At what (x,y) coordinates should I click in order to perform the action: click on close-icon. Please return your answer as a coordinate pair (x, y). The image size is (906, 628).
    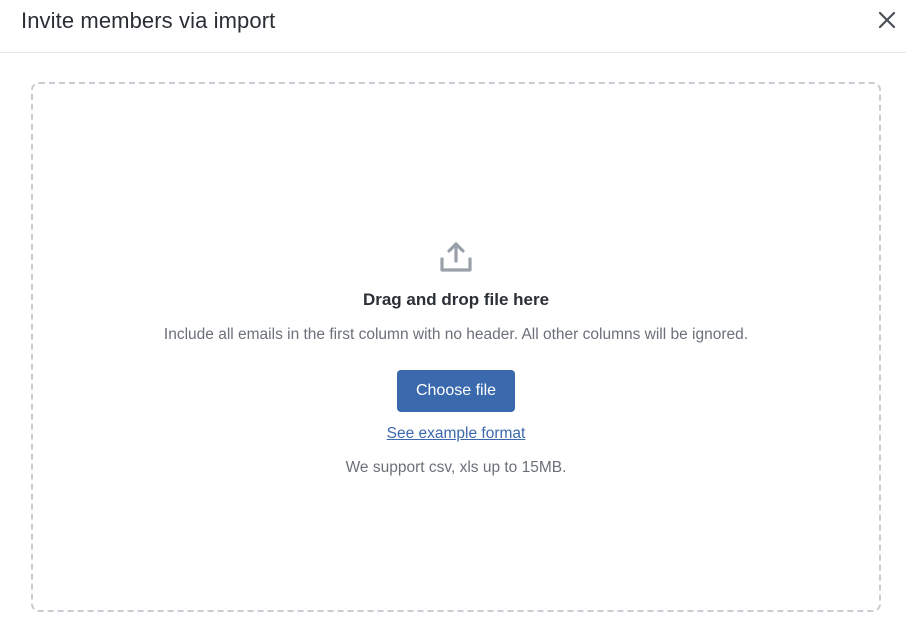
    Looking at the image, I should click on (887, 20).